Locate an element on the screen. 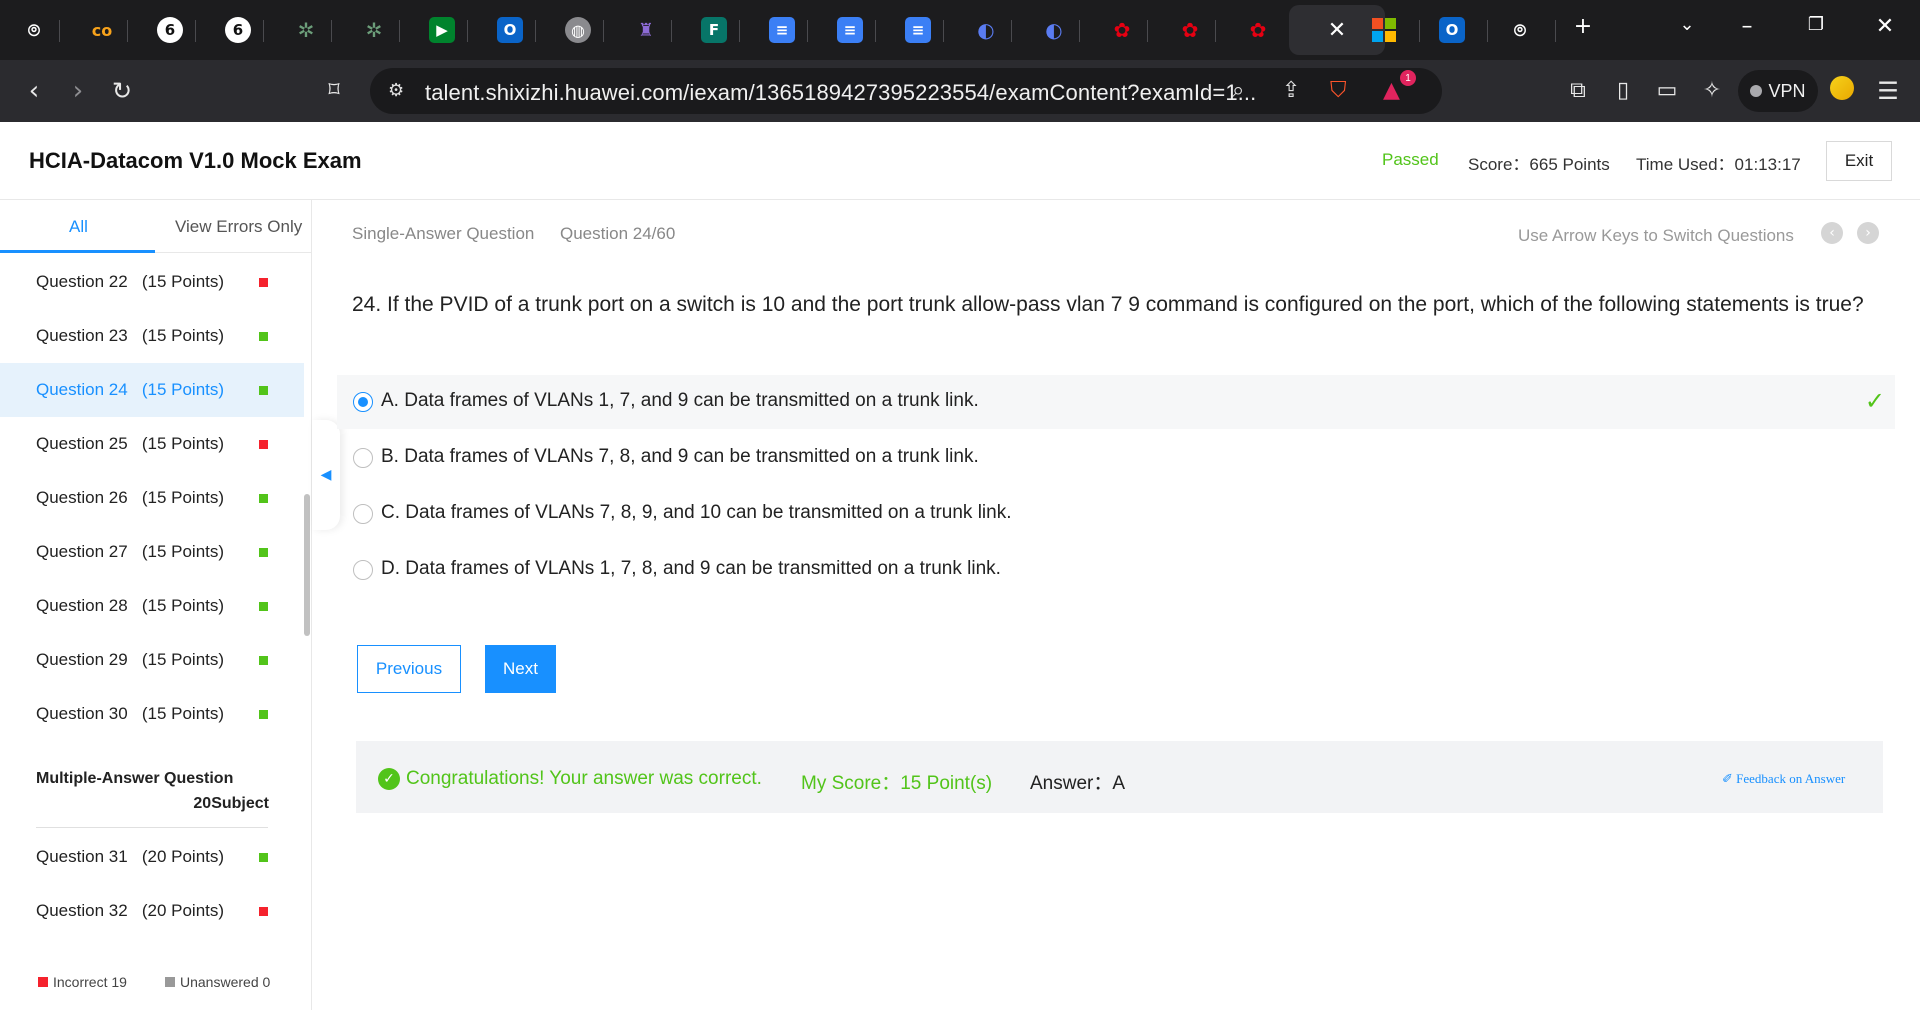  tab-meet-icon: ▶ is located at coordinates (442, 30).